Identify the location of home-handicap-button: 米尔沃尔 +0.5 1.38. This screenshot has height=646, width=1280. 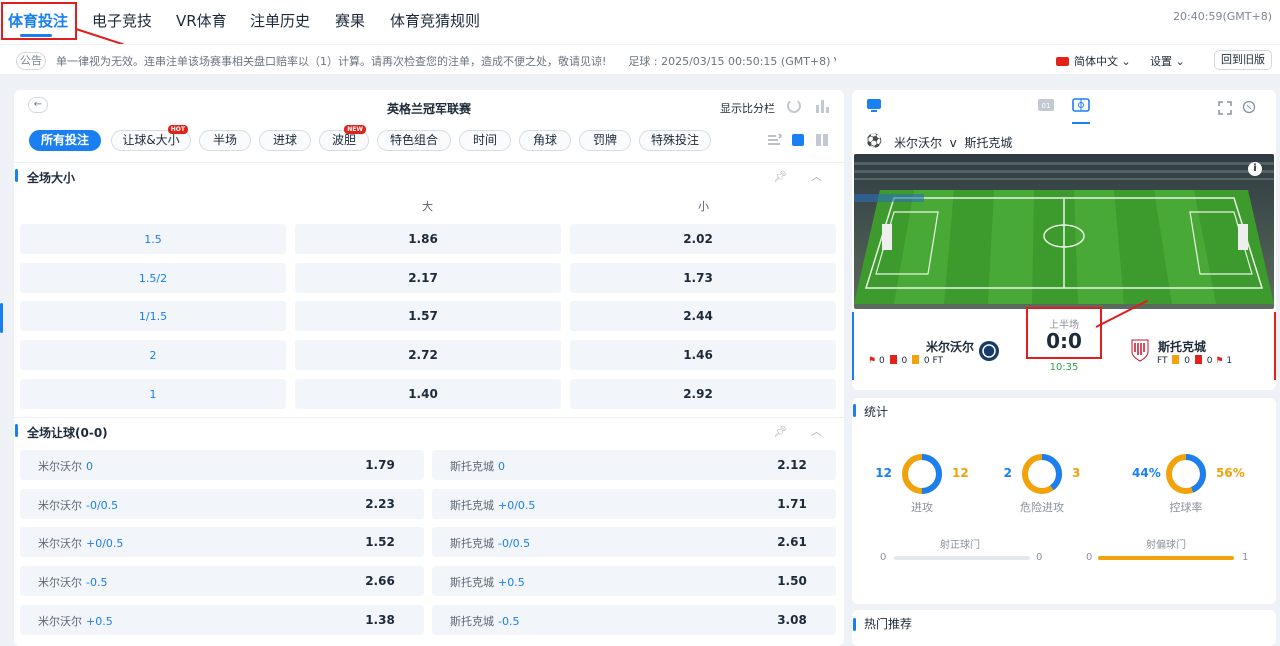
(222, 619).